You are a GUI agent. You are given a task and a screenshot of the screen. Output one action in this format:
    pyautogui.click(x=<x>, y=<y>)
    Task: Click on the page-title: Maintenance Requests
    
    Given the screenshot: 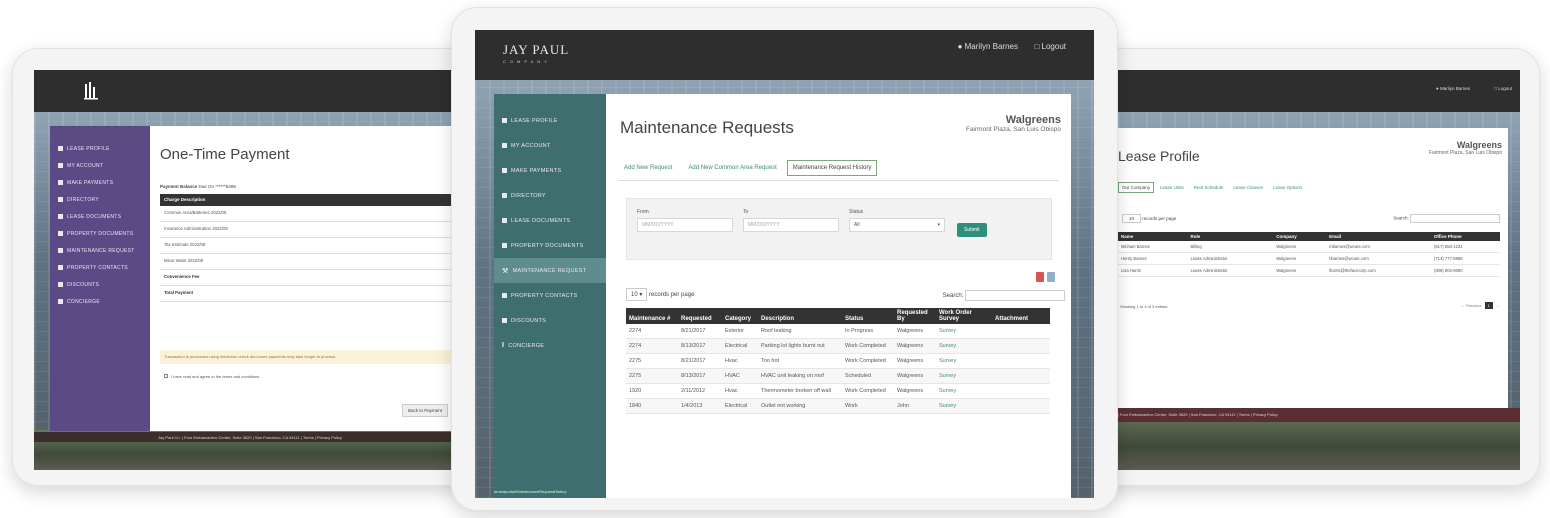 What is the action you would take?
    pyautogui.click(x=707, y=127)
    